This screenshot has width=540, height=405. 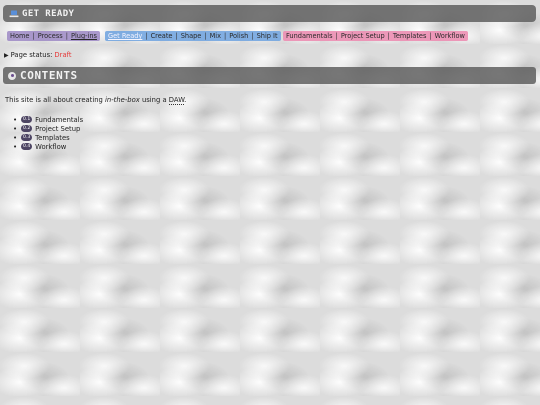 I want to click on daw-abbreviation: DAW, so click(x=176, y=100).